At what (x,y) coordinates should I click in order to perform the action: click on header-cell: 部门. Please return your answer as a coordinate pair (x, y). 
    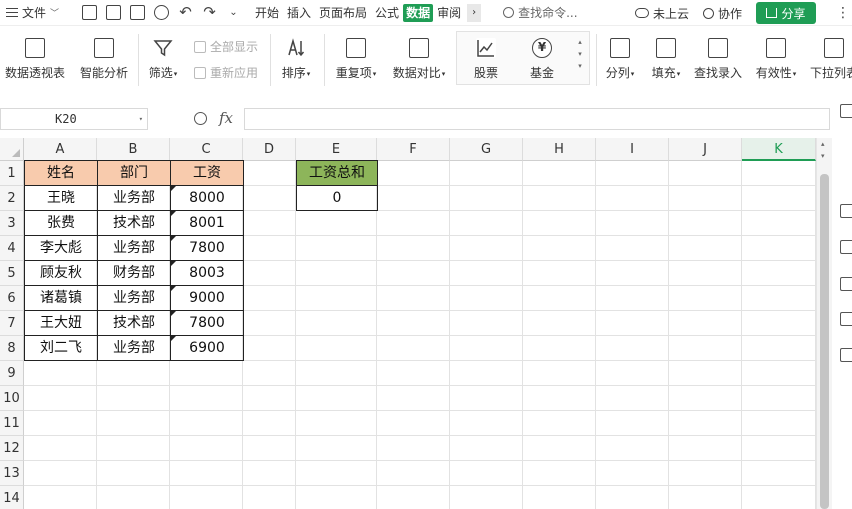
    Looking at the image, I should click on (134, 173).